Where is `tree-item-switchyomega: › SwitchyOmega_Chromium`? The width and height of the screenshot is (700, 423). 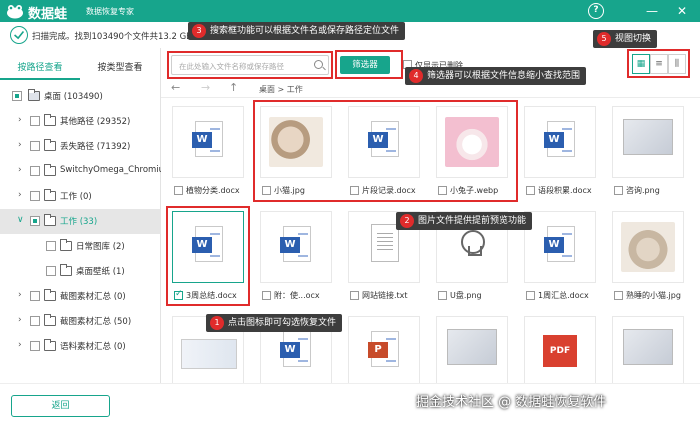
tree-item-switchyomega: › SwitchyOmega_Chromium is located at coordinates (80, 171).